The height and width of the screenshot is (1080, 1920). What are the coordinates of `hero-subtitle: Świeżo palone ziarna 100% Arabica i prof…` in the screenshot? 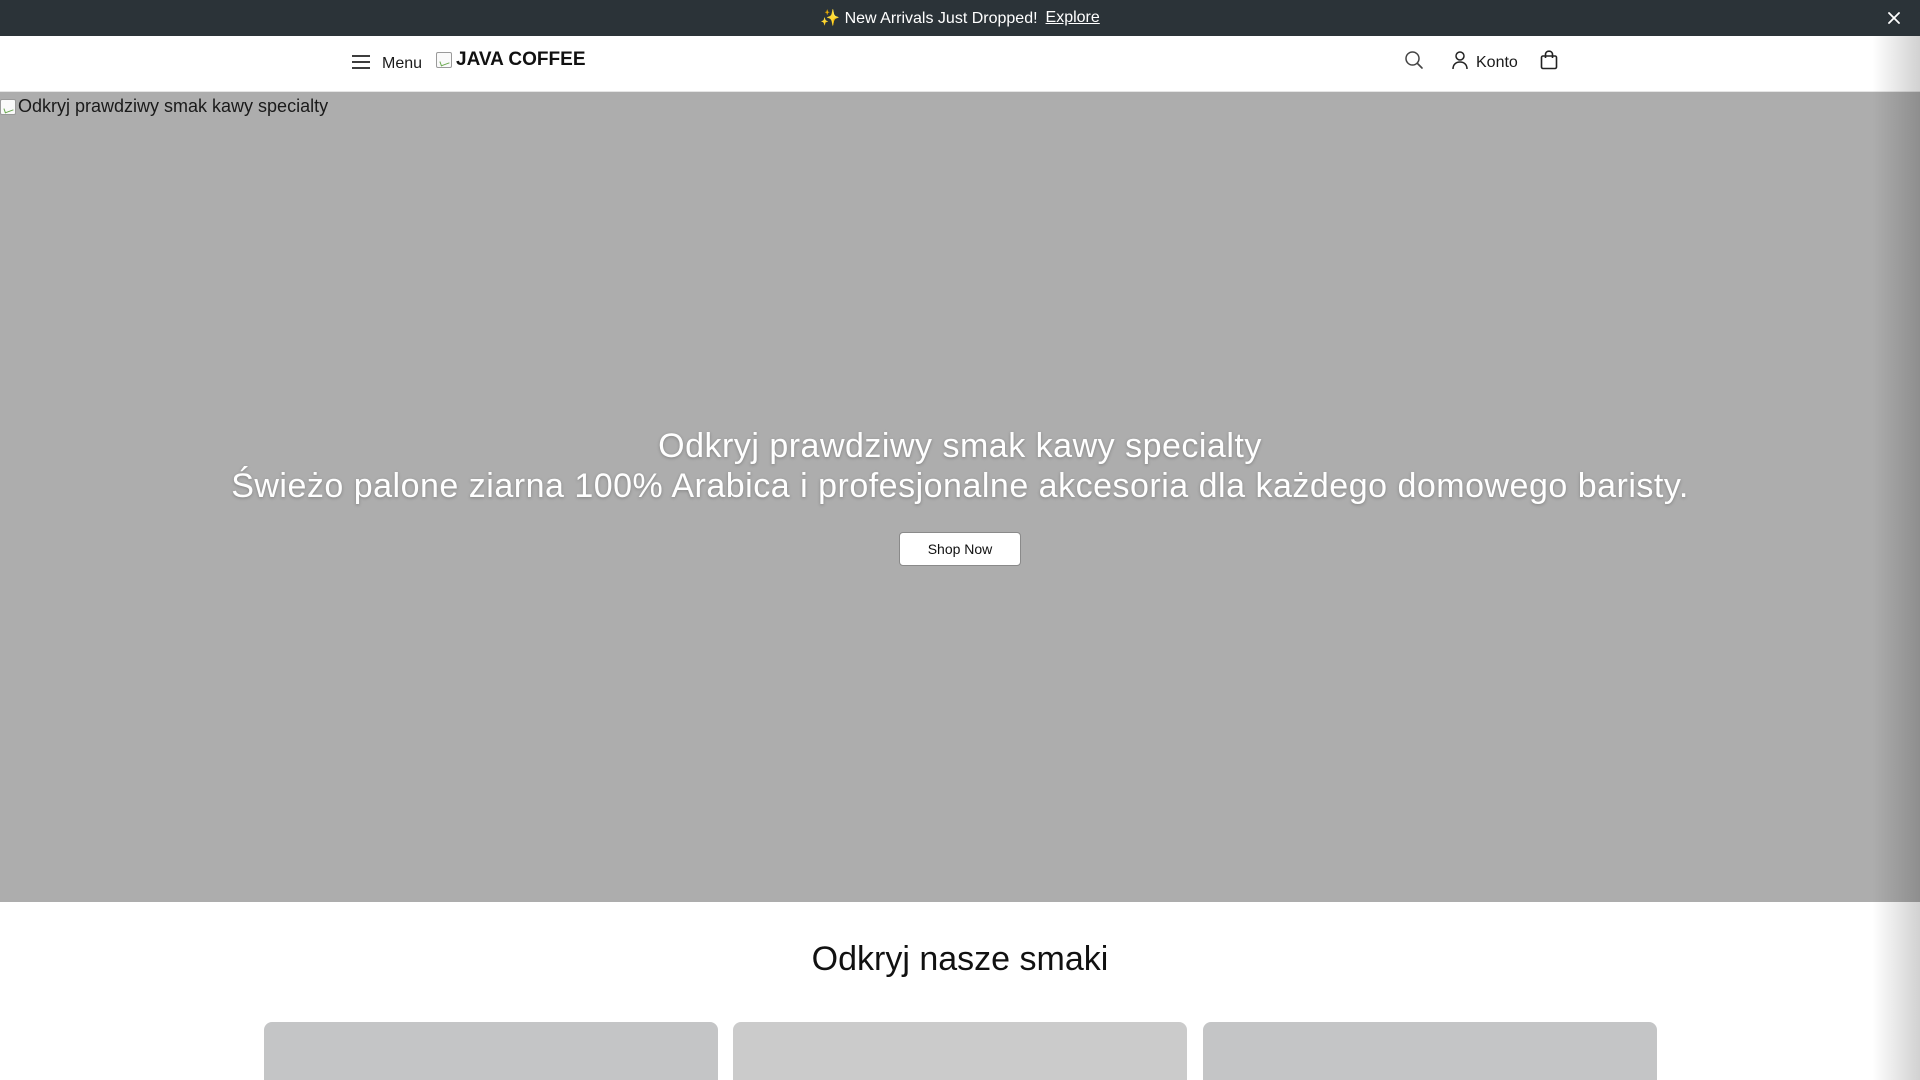 It's located at (960, 486).